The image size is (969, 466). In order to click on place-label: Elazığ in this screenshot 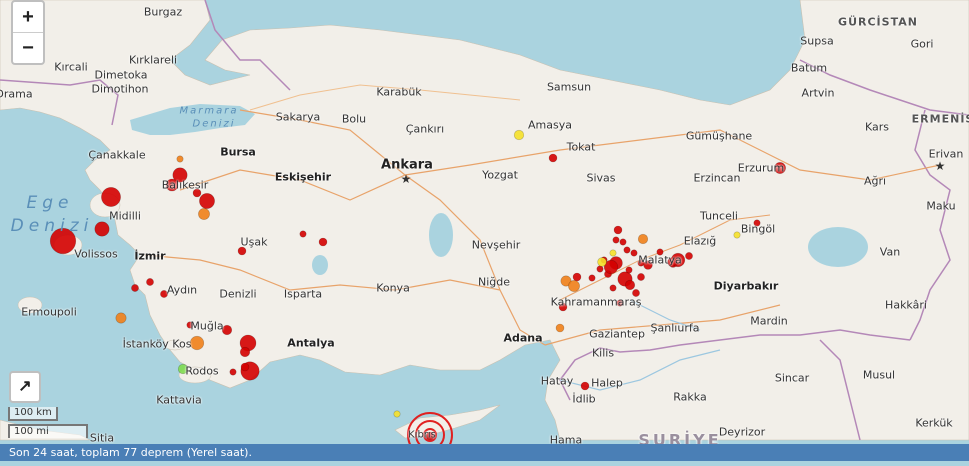, I will do `click(700, 241)`.